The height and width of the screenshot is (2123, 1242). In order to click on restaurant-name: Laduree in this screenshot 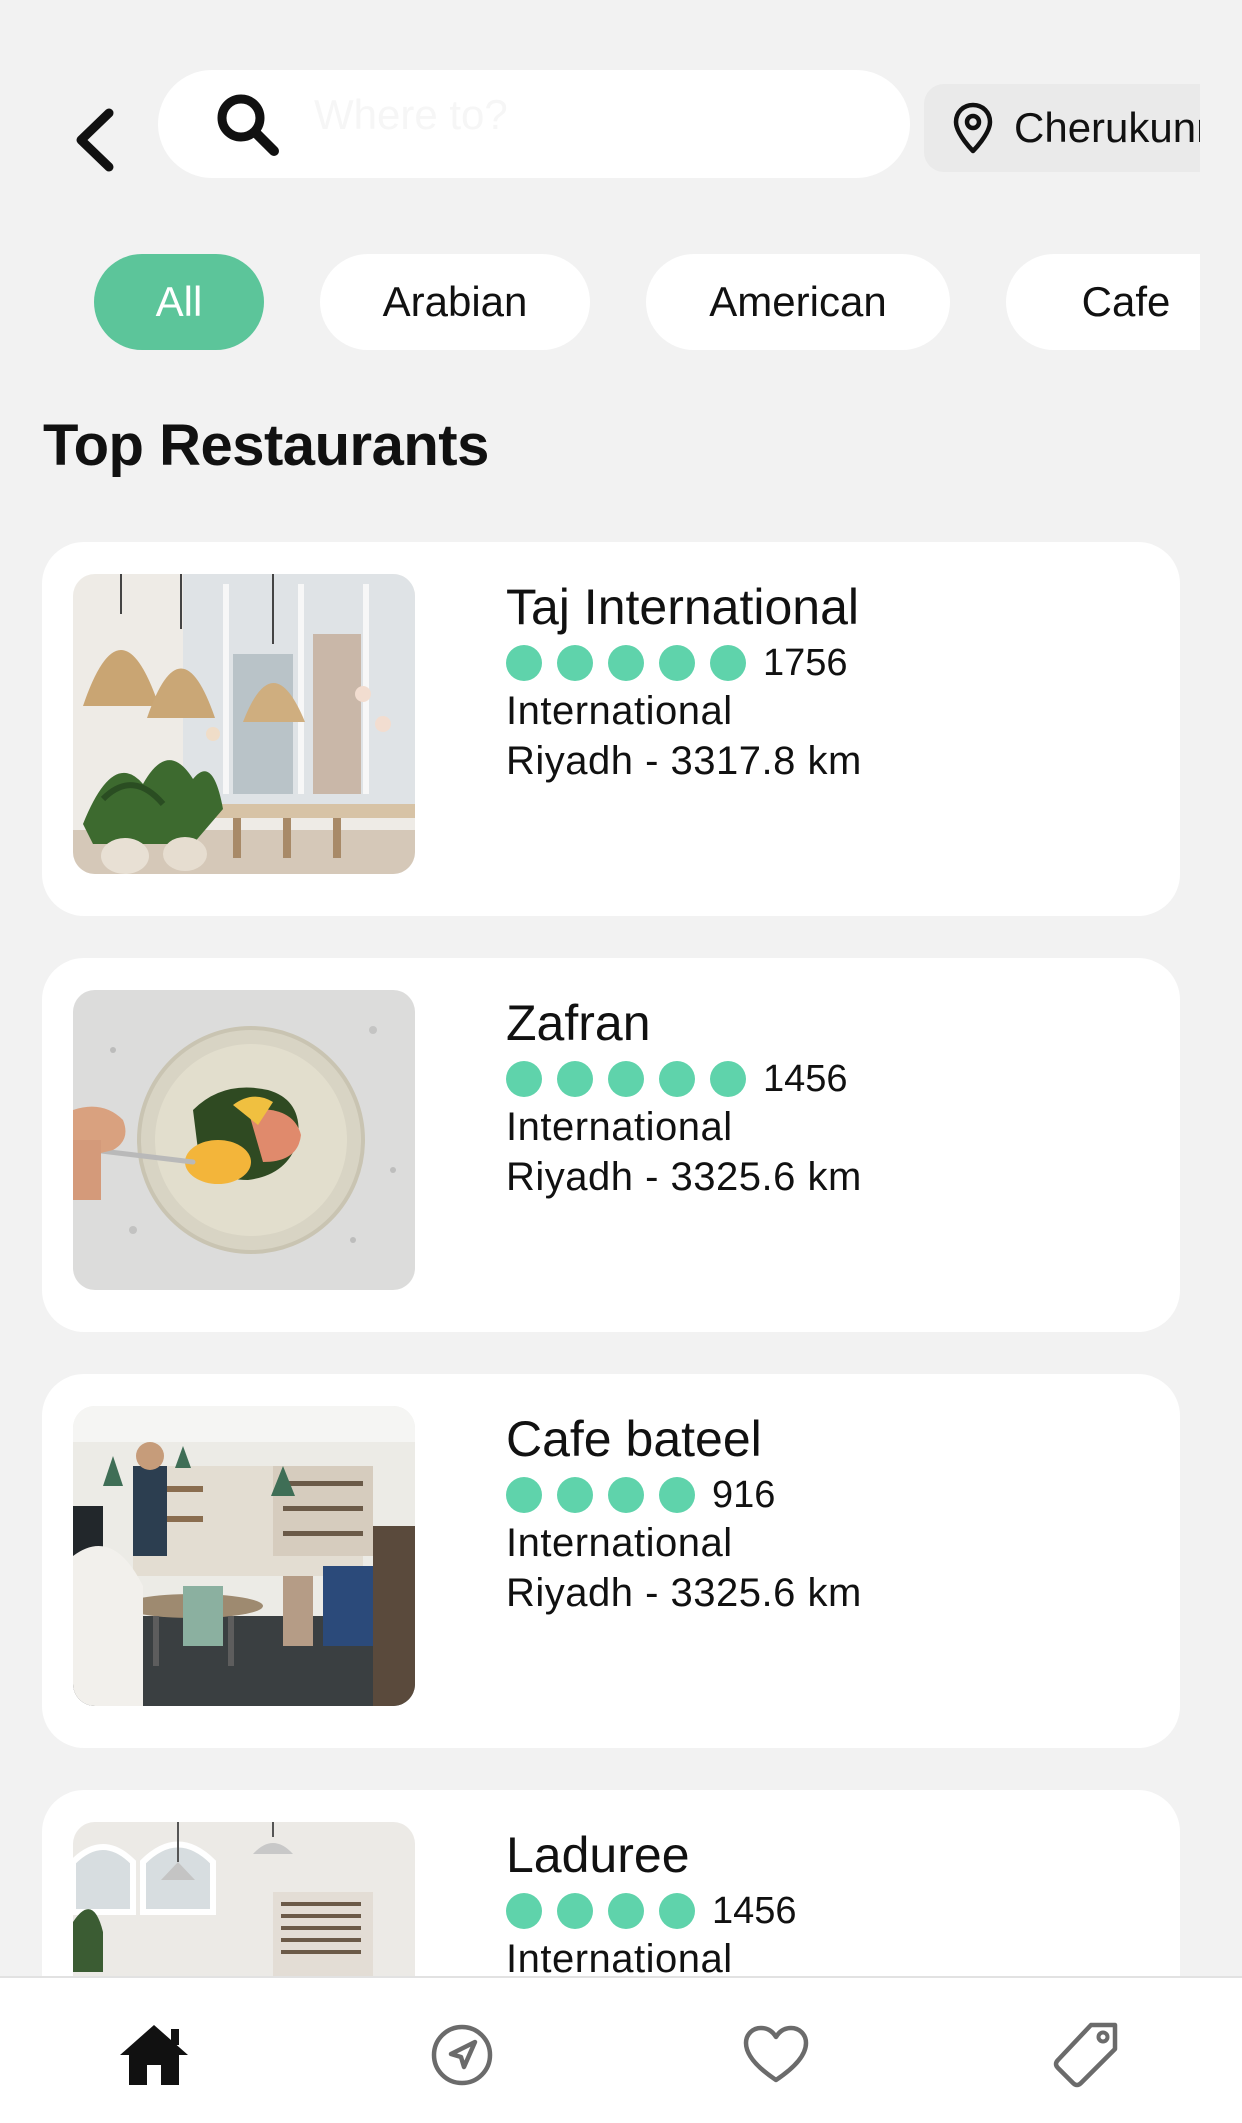, I will do `click(598, 1855)`.